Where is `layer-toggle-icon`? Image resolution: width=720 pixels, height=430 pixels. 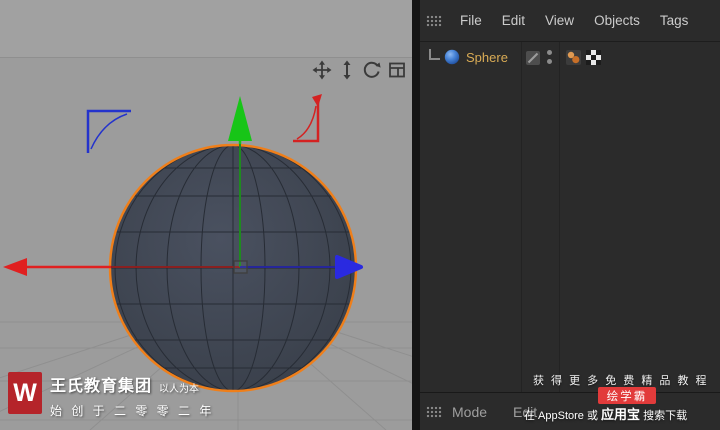
layer-toggle-icon is located at coordinates (533, 58).